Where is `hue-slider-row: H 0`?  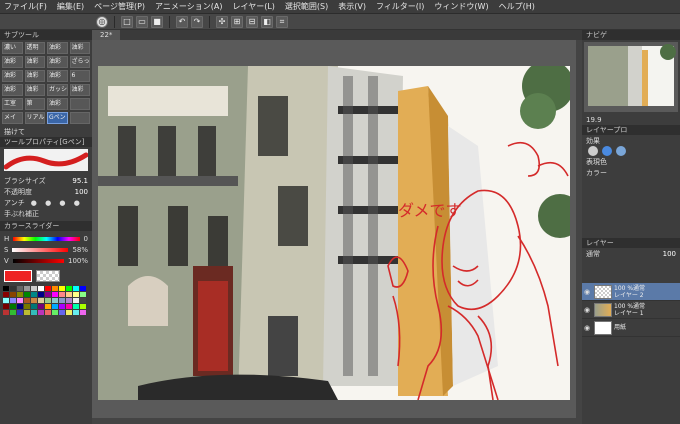 hue-slider-row: H 0 is located at coordinates (46, 238).